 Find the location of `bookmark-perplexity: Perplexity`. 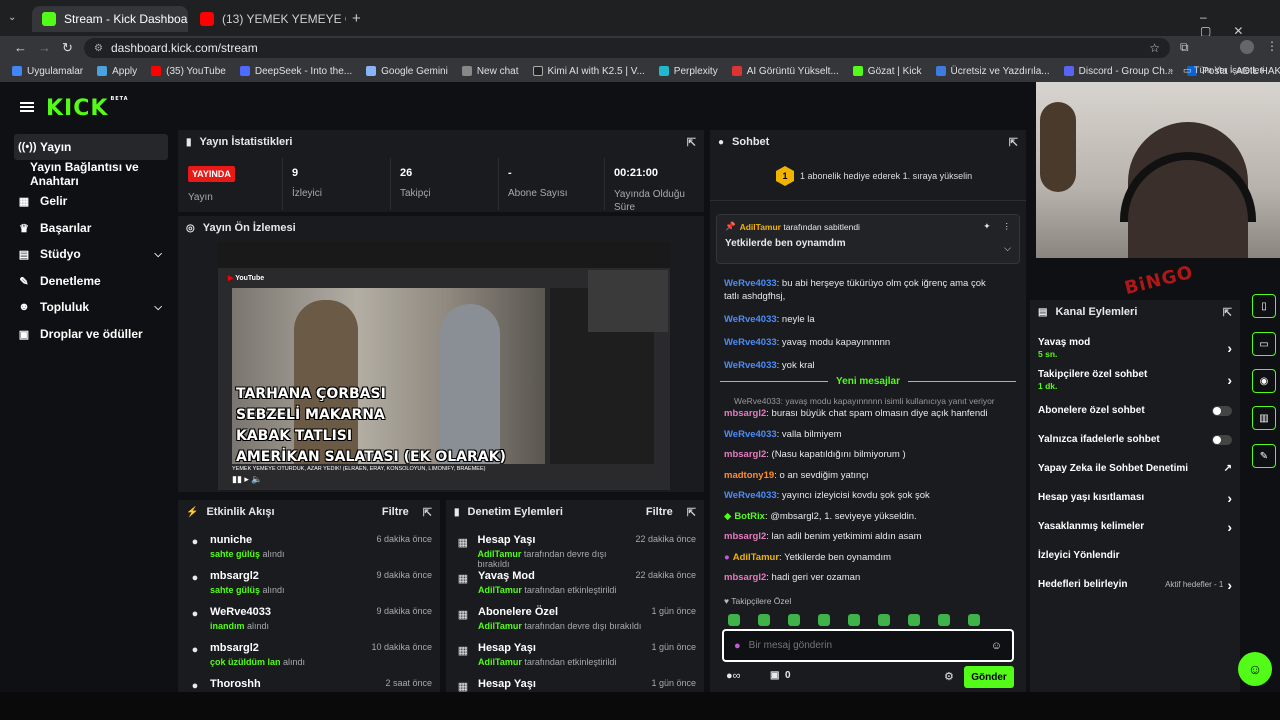

bookmark-perplexity: Perplexity is located at coordinates (688, 71).